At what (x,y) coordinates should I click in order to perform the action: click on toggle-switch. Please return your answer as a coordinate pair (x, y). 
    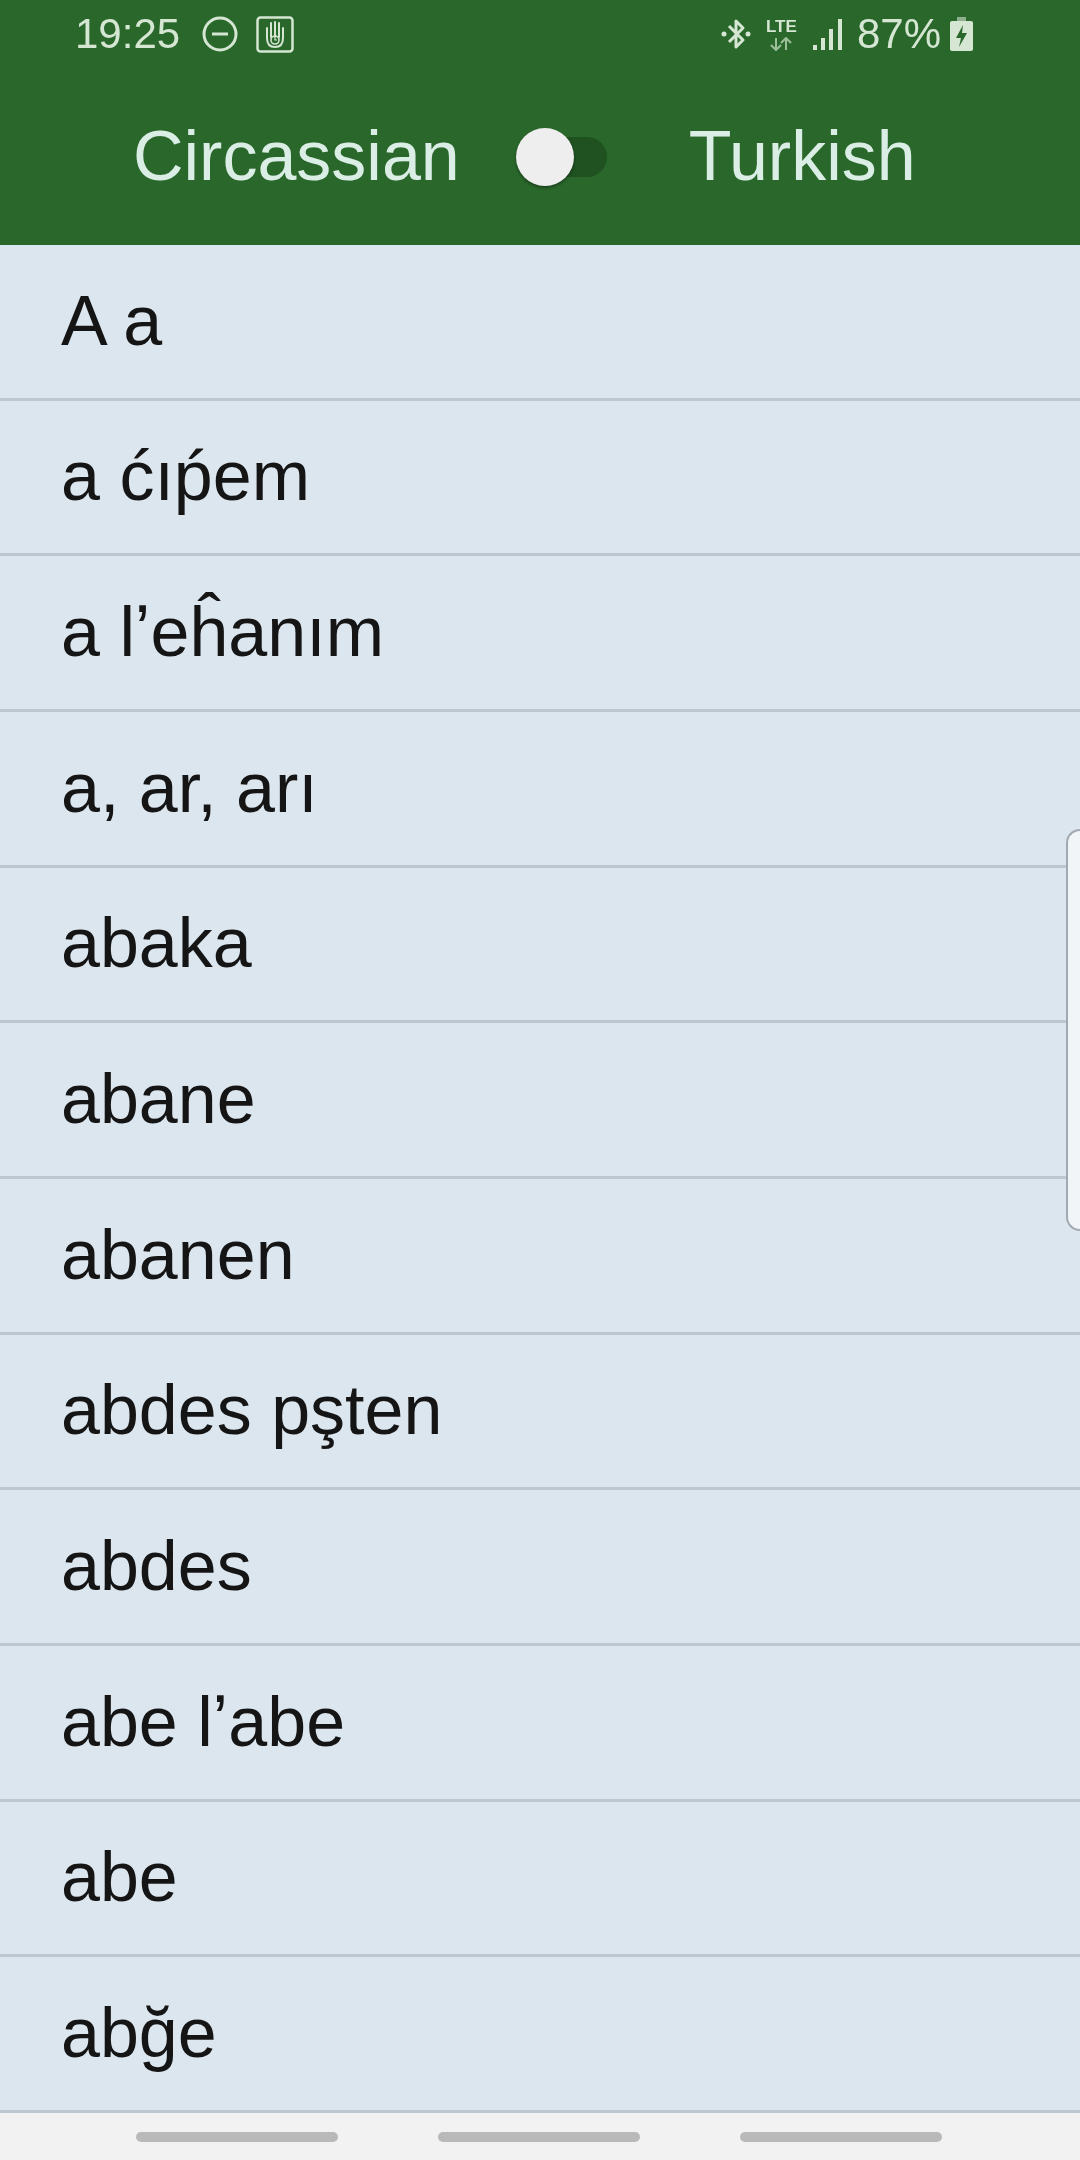
    Looking at the image, I should click on (561, 156).